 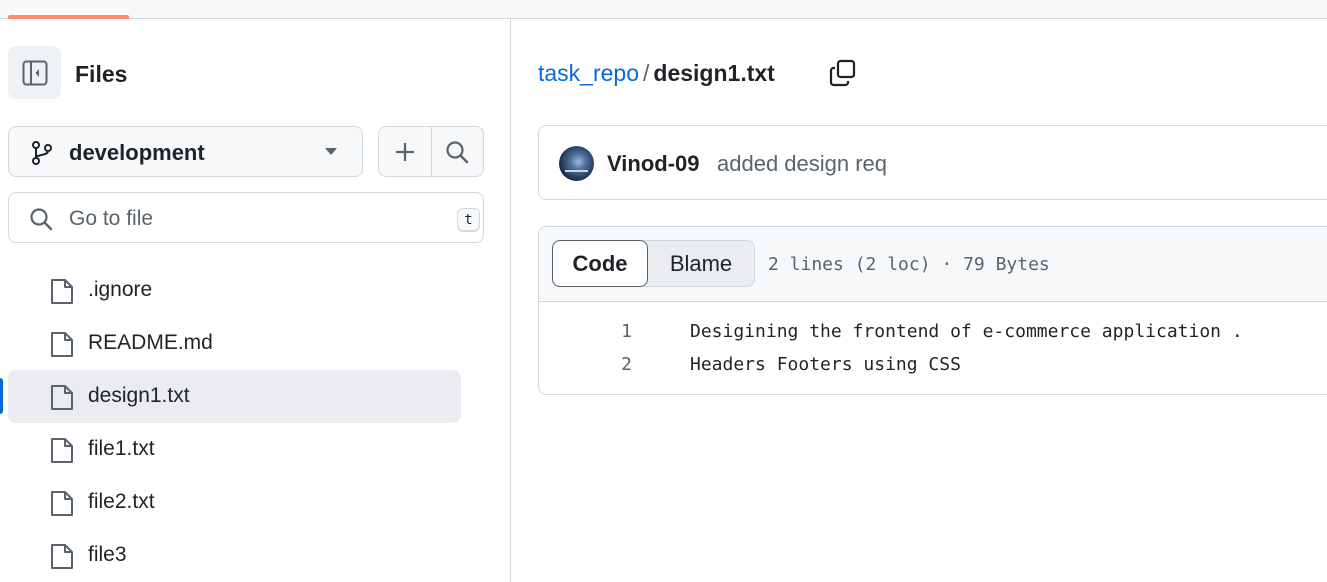 What do you see at coordinates (1, 396) in the screenshot?
I see `active-item-marker` at bounding box center [1, 396].